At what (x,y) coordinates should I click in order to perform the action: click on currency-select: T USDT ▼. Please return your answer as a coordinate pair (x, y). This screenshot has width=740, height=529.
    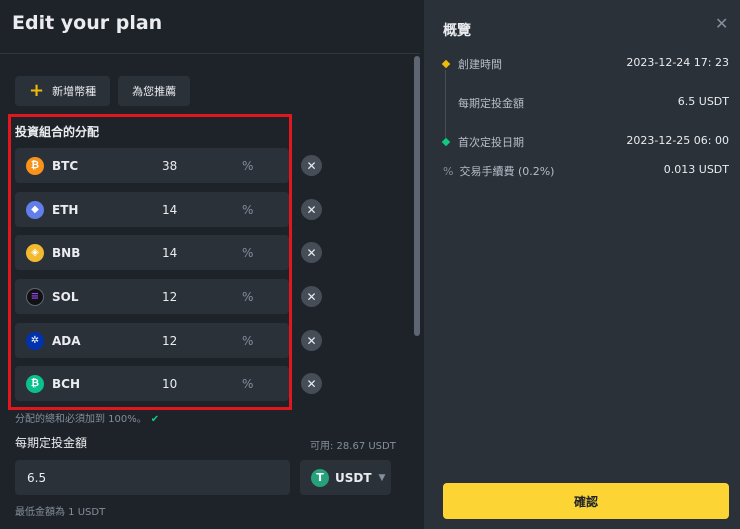
    Looking at the image, I should click on (345, 477).